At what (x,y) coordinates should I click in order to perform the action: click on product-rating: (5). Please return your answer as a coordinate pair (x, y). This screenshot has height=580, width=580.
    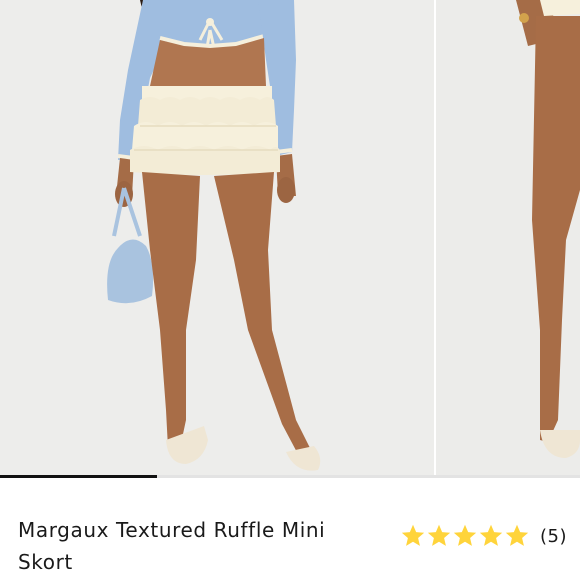
    Looking at the image, I should click on (483, 536).